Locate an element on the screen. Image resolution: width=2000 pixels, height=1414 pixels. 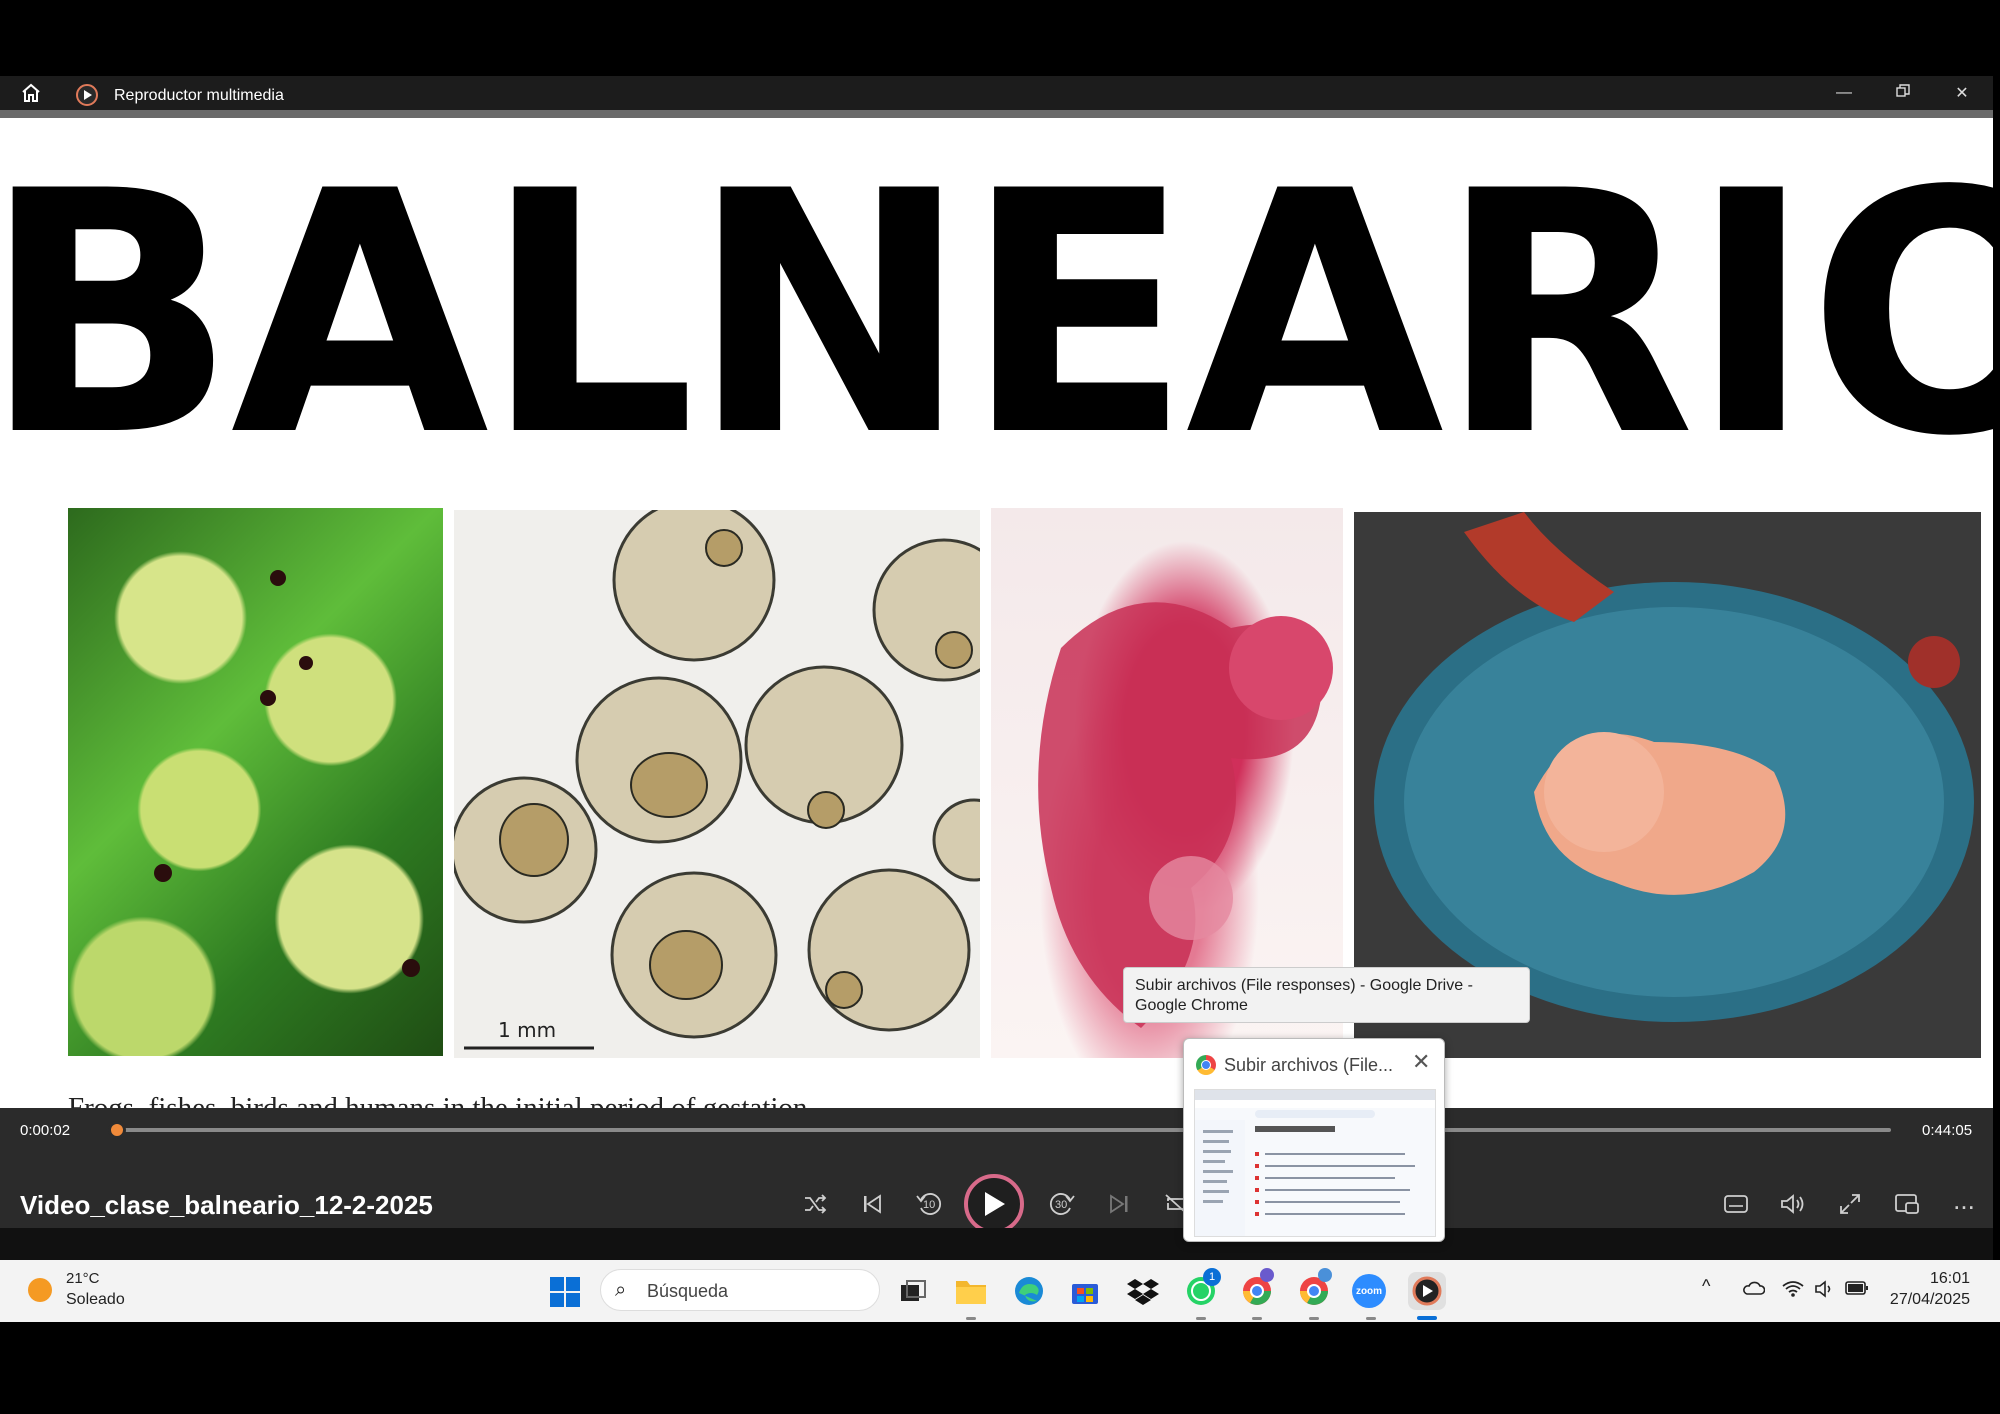
minimize-button: — is located at coordinates (1844, 93).